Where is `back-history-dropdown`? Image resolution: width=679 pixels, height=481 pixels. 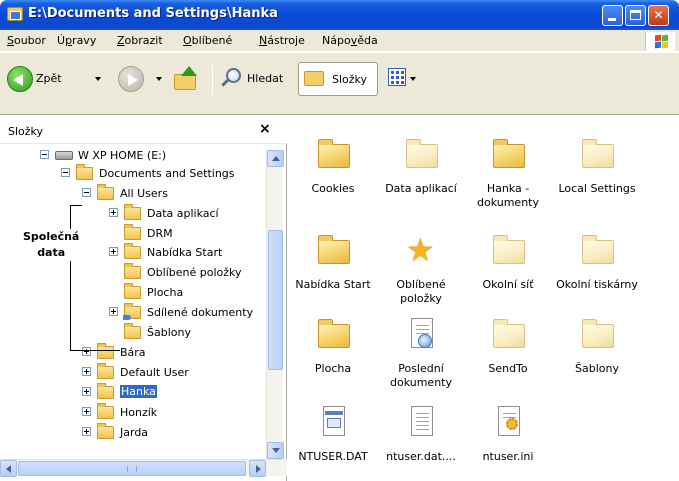 back-history-dropdown is located at coordinates (98, 79).